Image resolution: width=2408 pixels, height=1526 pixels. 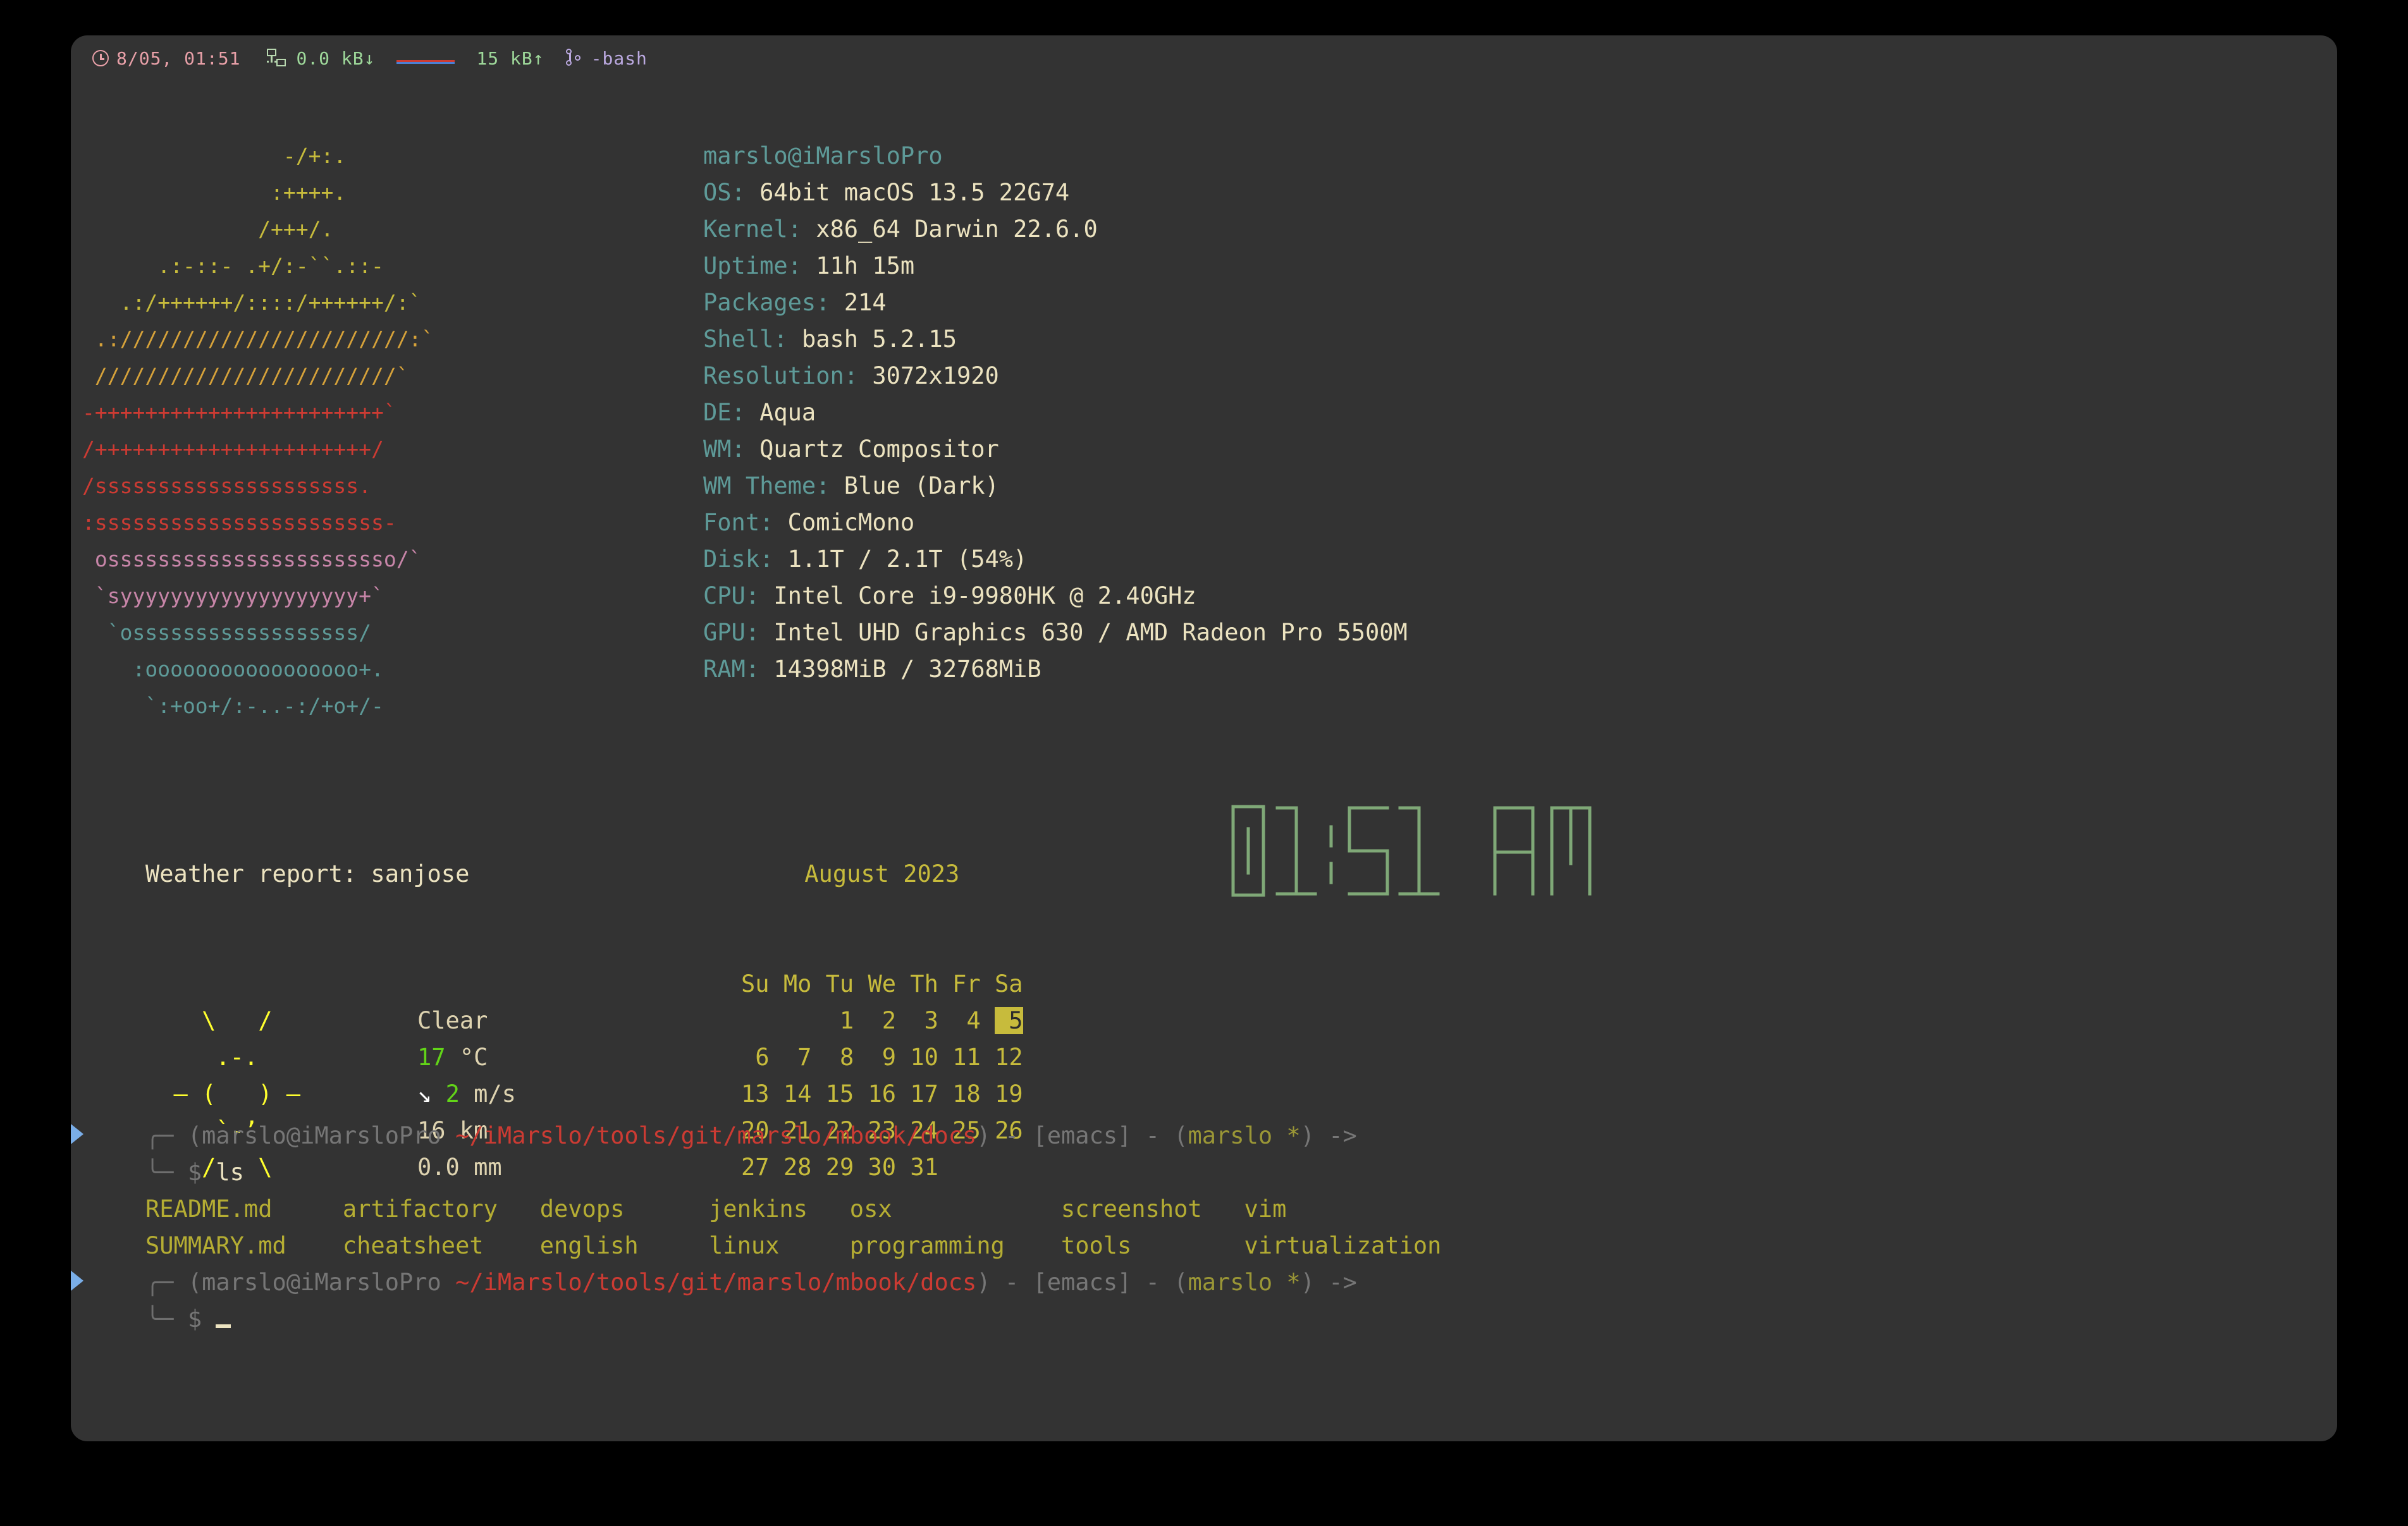 What do you see at coordinates (336, 58) in the screenshot?
I see `status-download-rate: 0.0 kB↓` at bounding box center [336, 58].